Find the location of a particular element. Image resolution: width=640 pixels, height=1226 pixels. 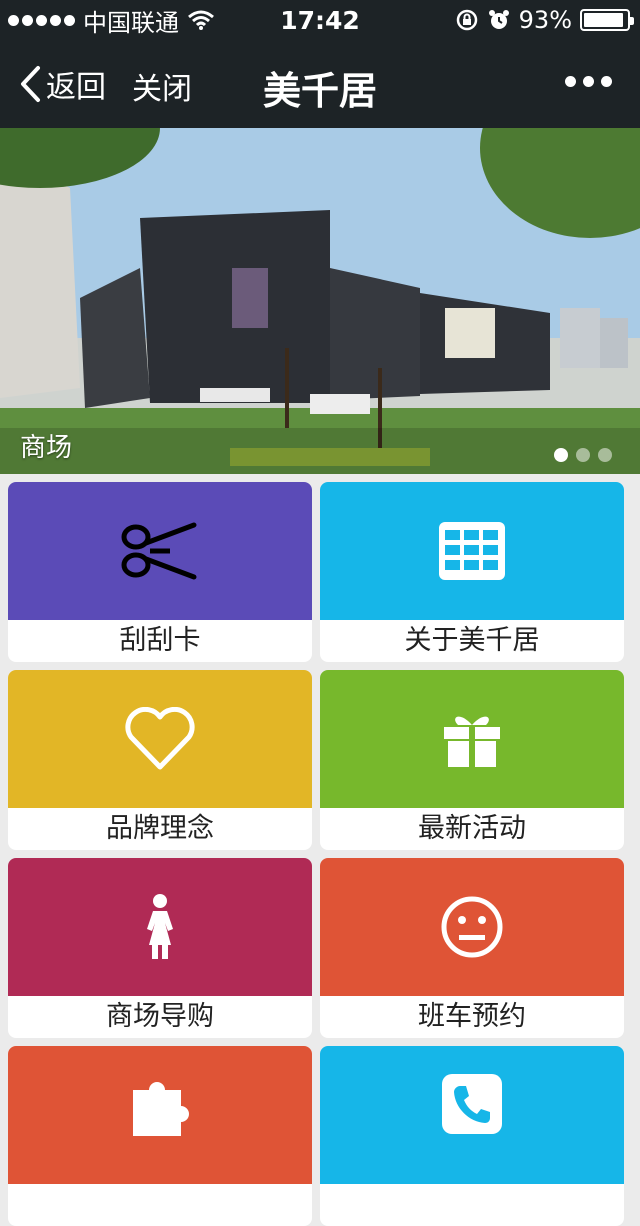

page-title: 美千居 is located at coordinates (319, 91).